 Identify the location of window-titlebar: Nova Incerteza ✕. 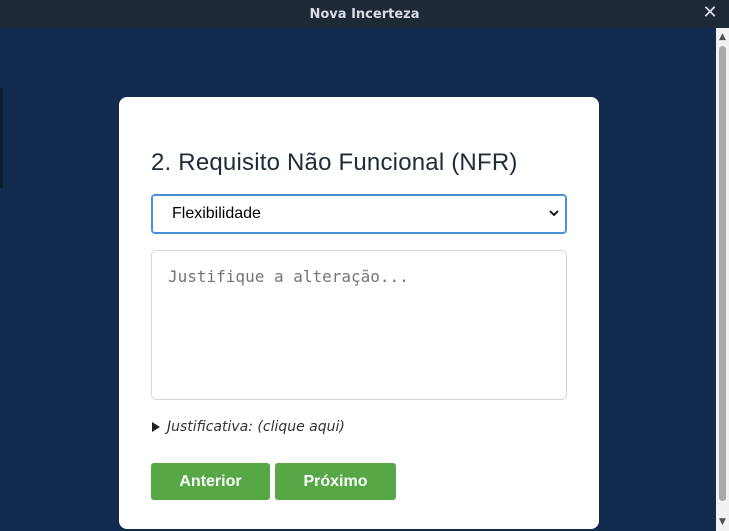
(364, 14).